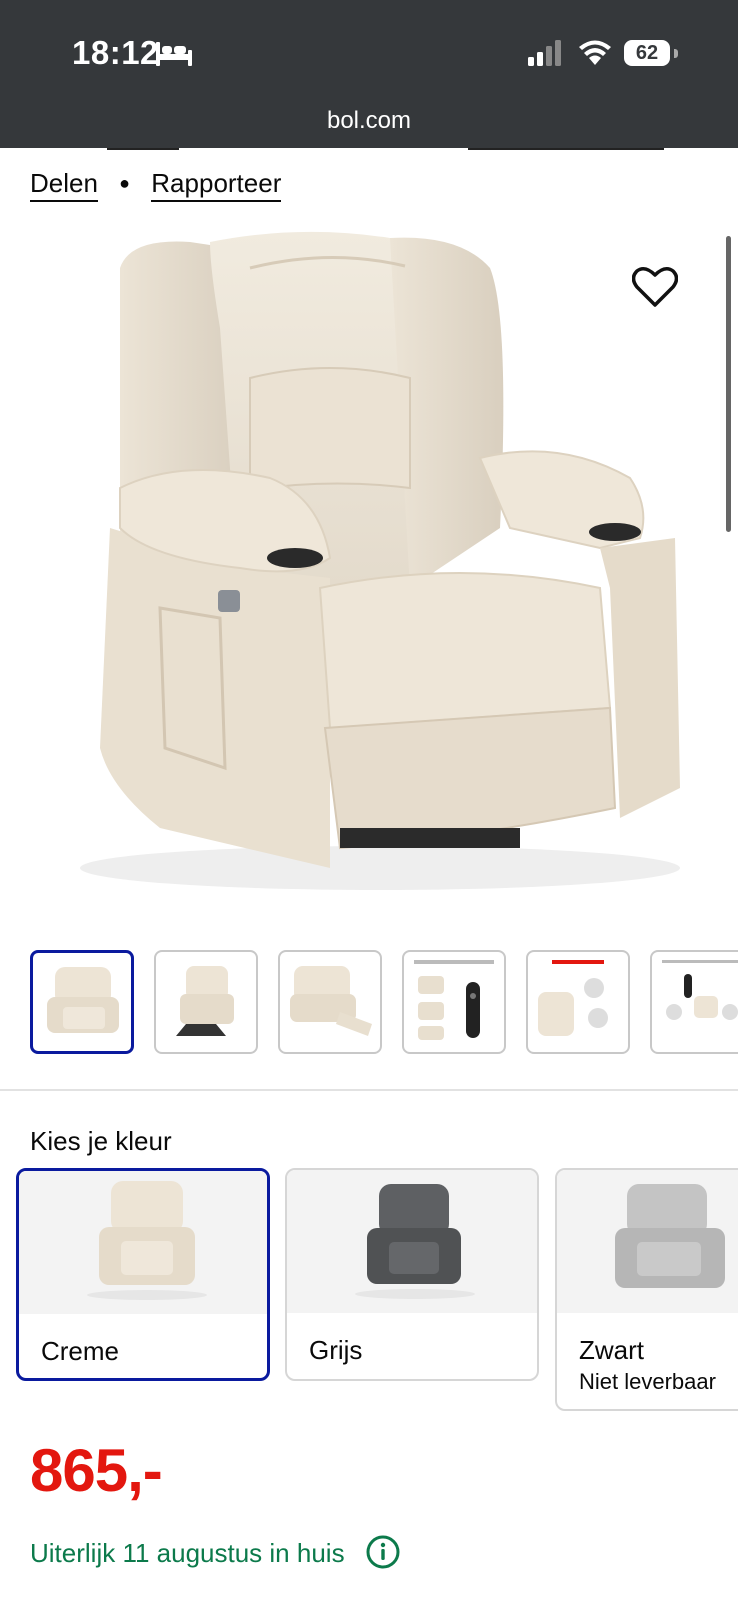  Describe the element at coordinates (595, 52) in the screenshot. I see `wifi-icon` at that location.